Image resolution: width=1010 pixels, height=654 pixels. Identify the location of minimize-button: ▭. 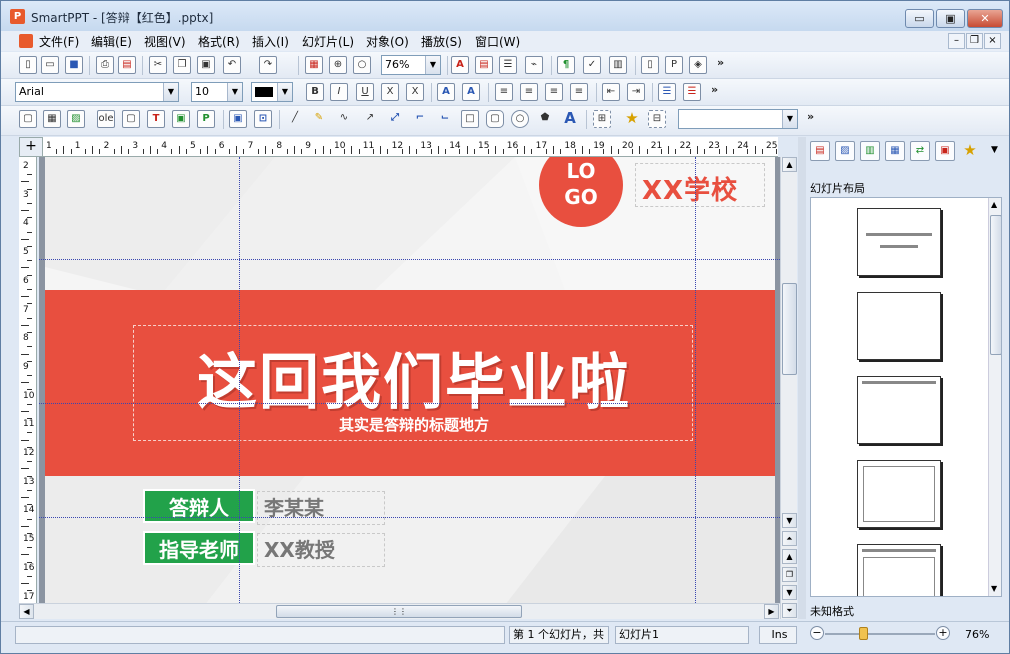
(919, 18).